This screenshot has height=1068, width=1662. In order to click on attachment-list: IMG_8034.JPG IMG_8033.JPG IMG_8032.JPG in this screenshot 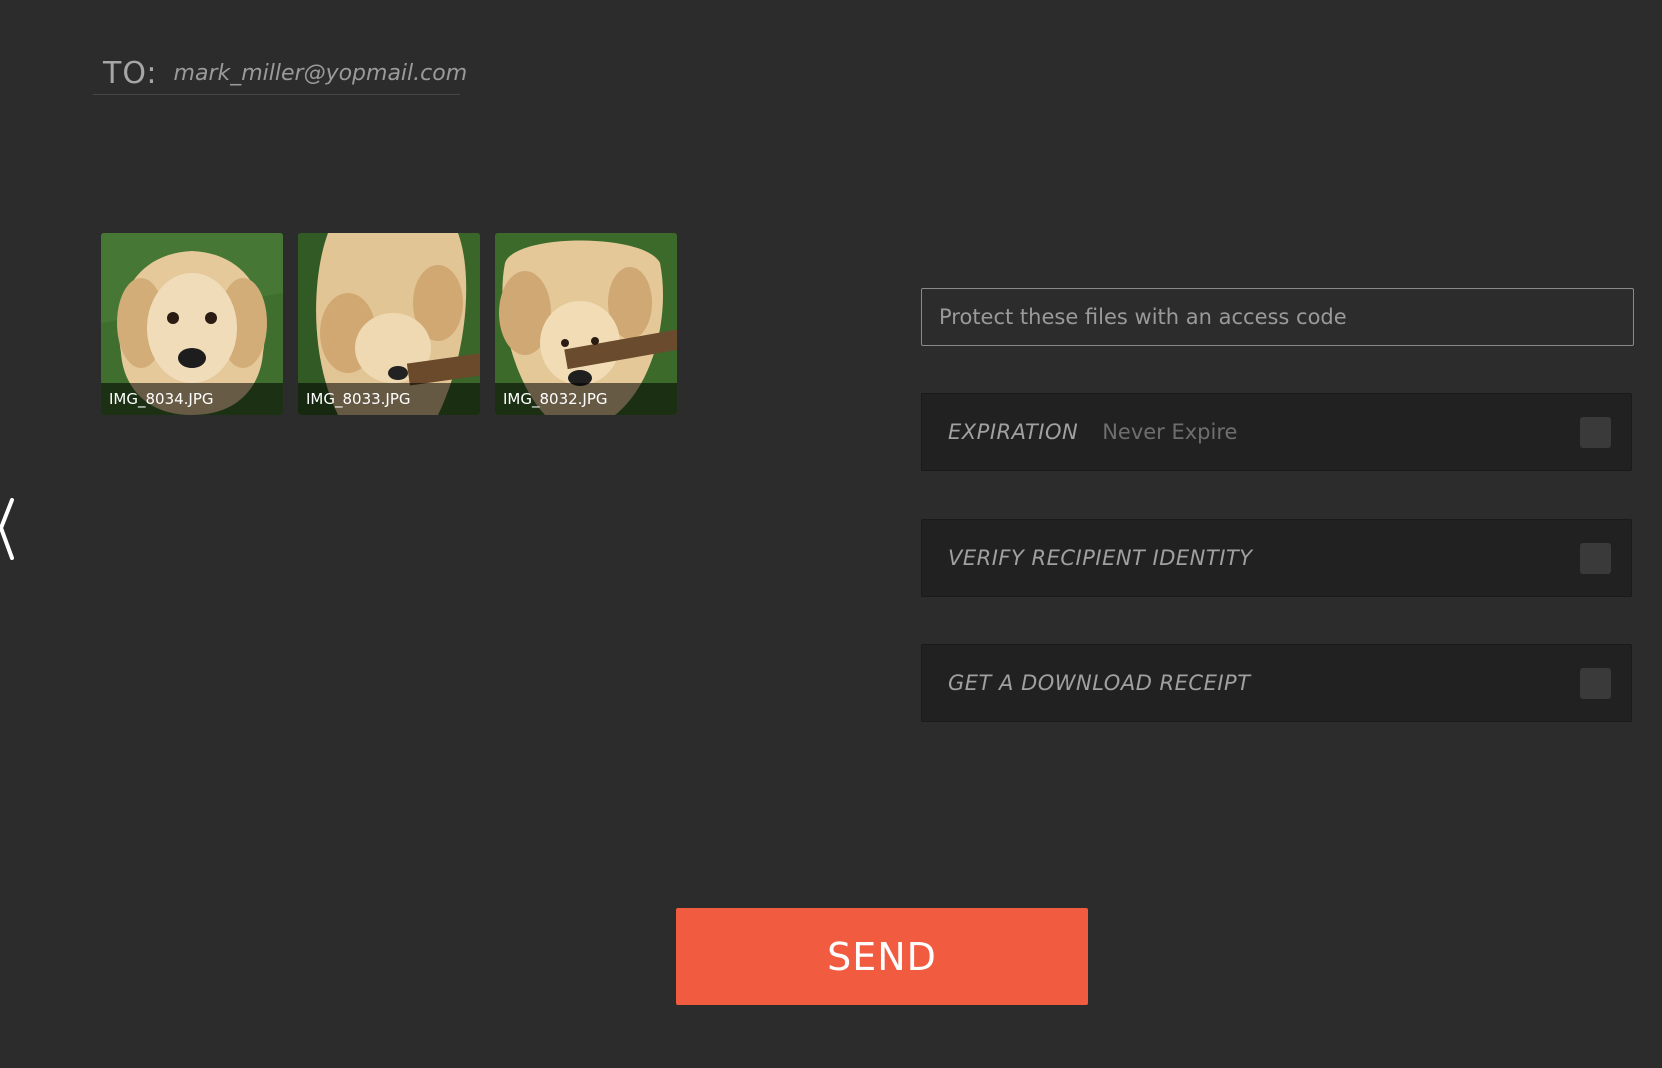, I will do `click(389, 324)`.